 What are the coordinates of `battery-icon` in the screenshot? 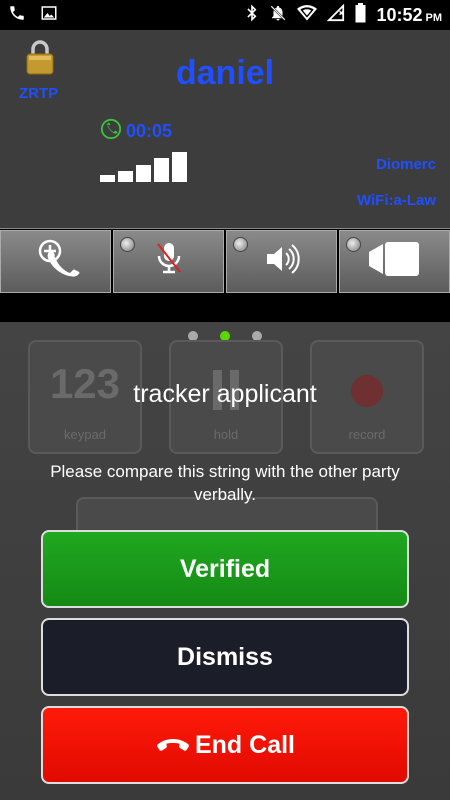 It's located at (360, 15).